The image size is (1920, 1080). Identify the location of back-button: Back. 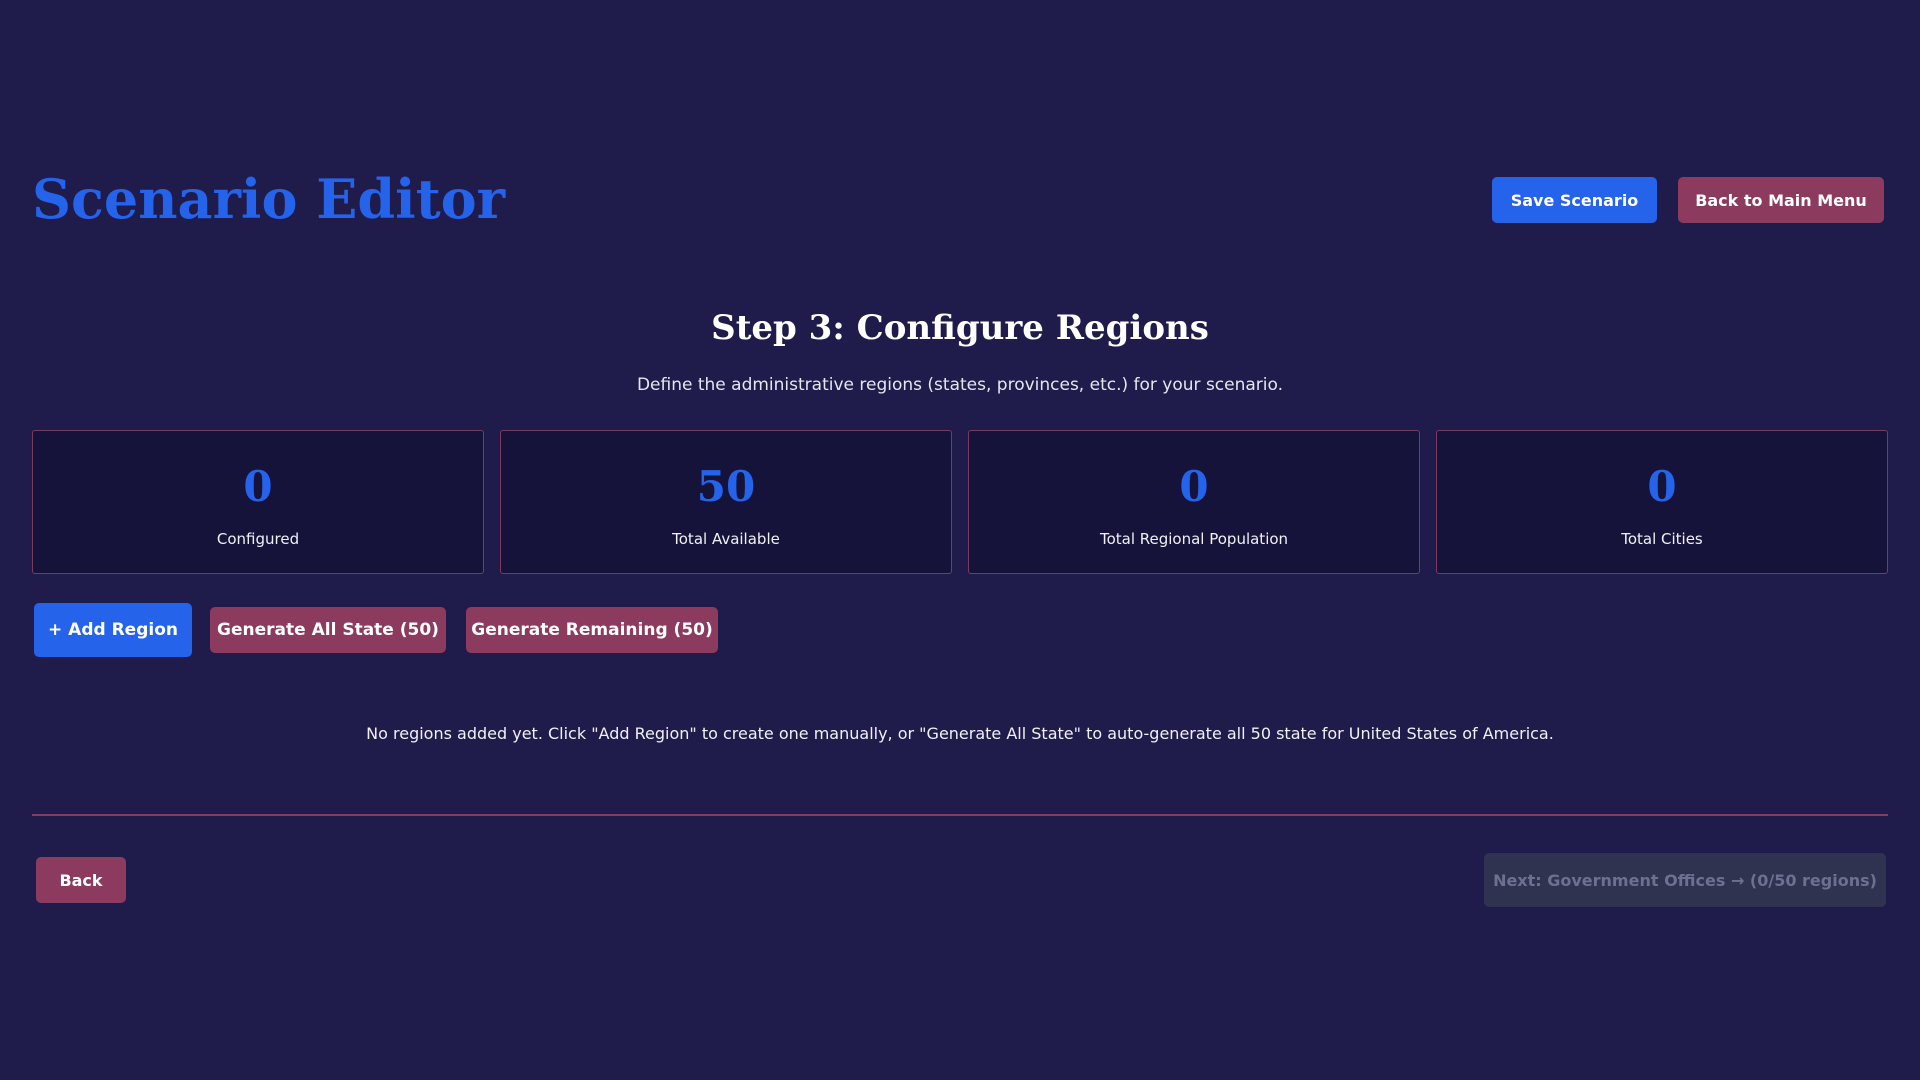
(81, 880).